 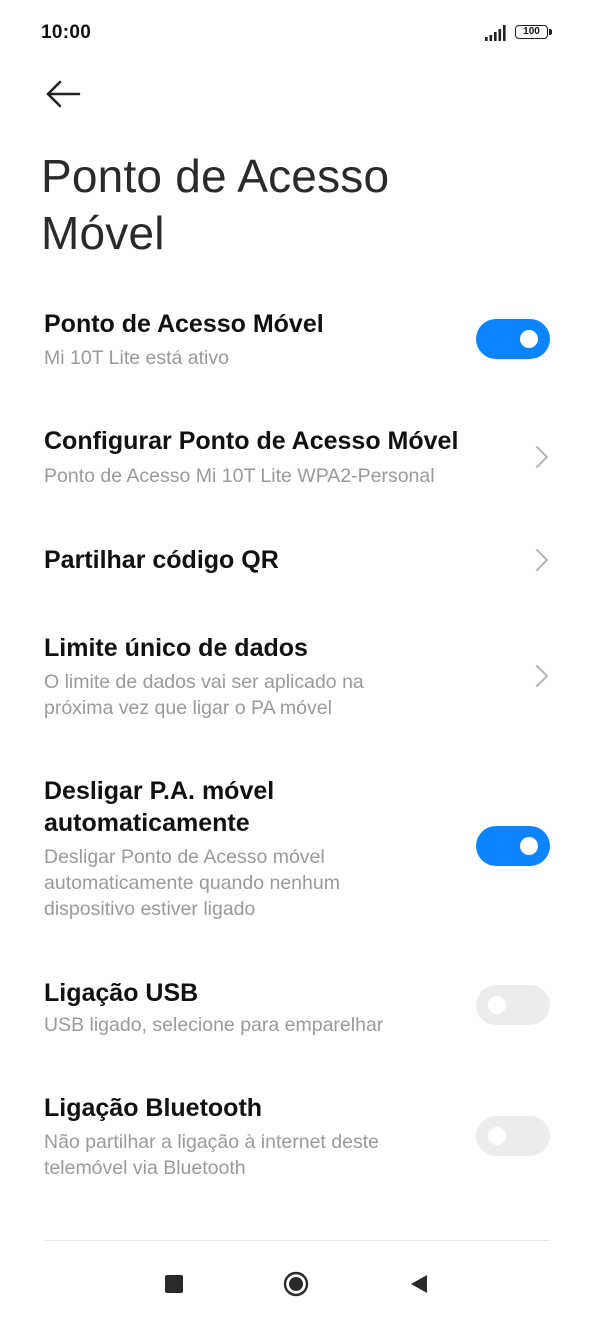 I want to click on divider, so click(x=297, y=1240).